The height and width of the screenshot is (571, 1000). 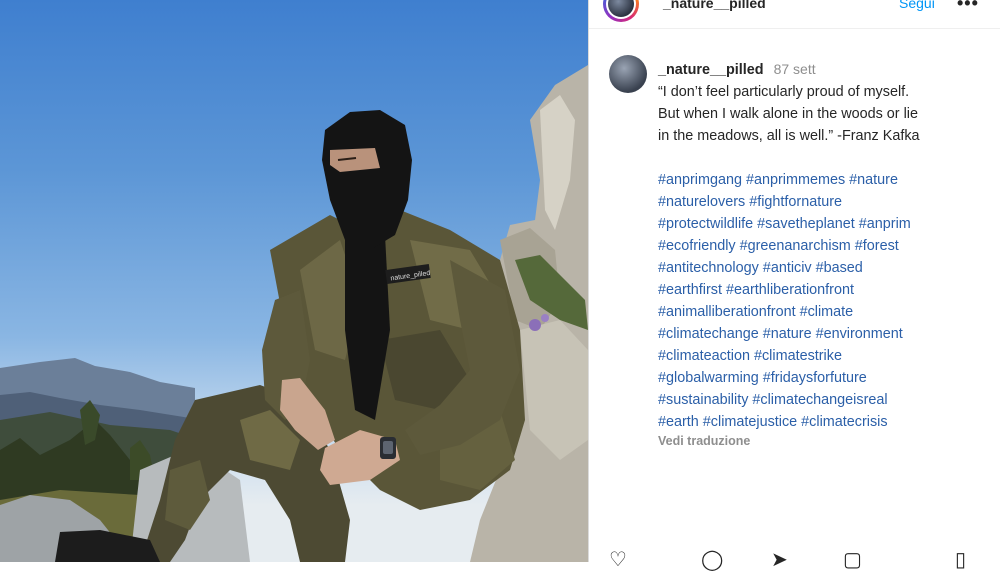 What do you see at coordinates (968, 7) in the screenshot?
I see `more-options-icon: •••` at bounding box center [968, 7].